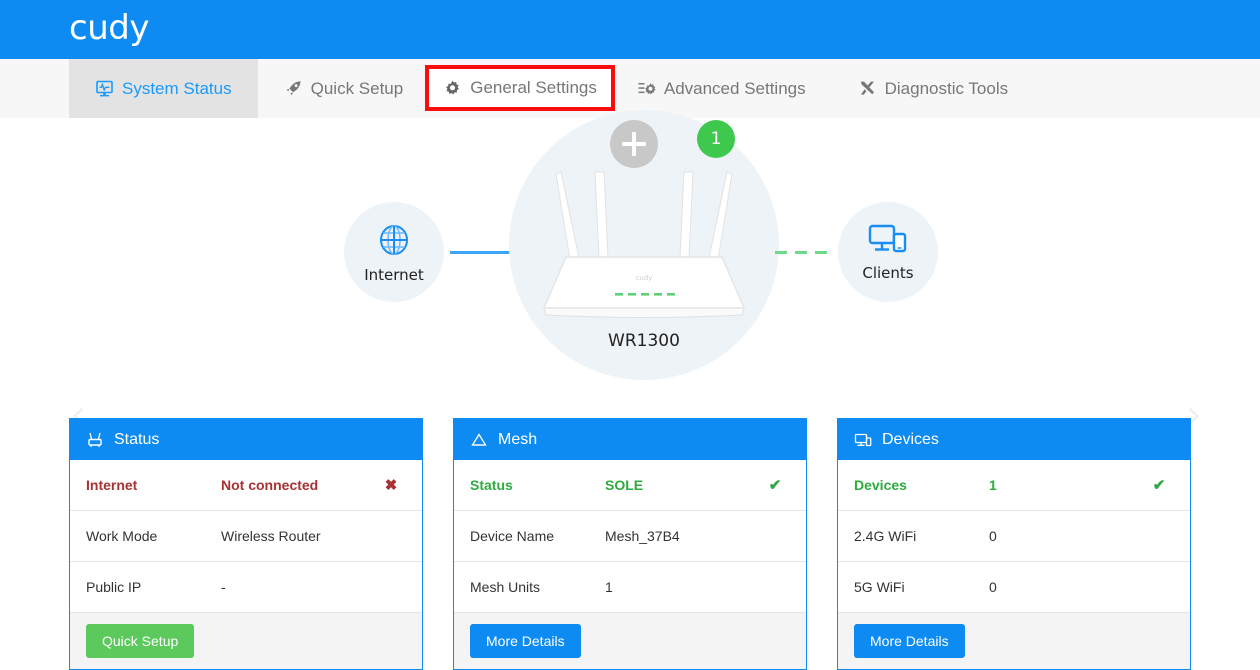 The width and height of the screenshot is (1260, 670). What do you see at coordinates (95, 440) in the screenshot?
I see `router-icon` at bounding box center [95, 440].